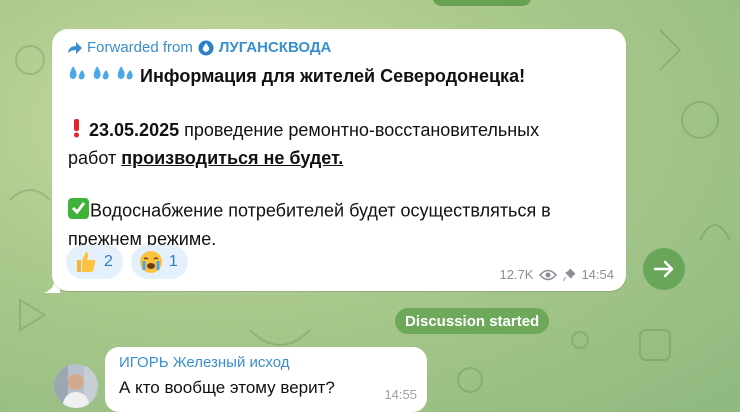 This screenshot has height=412, width=740. Describe the element at coordinates (75, 47) in the screenshot. I see `forward-arrow-icon` at that location.